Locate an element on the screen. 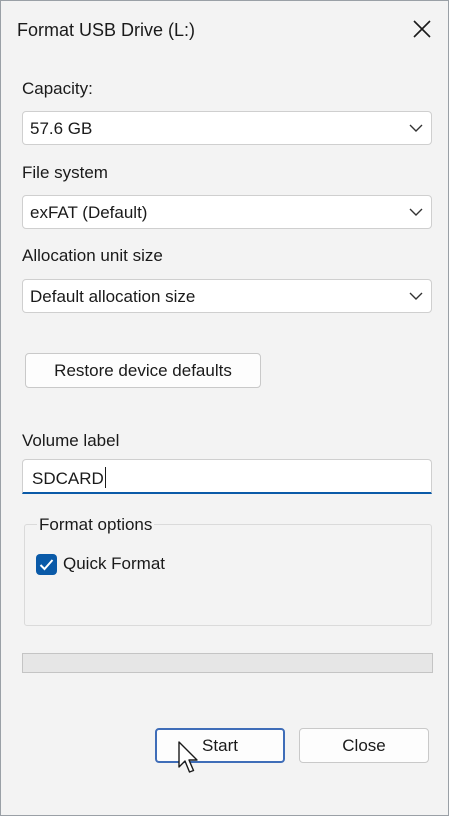 Image resolution: width=451 pixels, height=818 pixels. format-options-legend: Format options is located at coordinates (96, 525).